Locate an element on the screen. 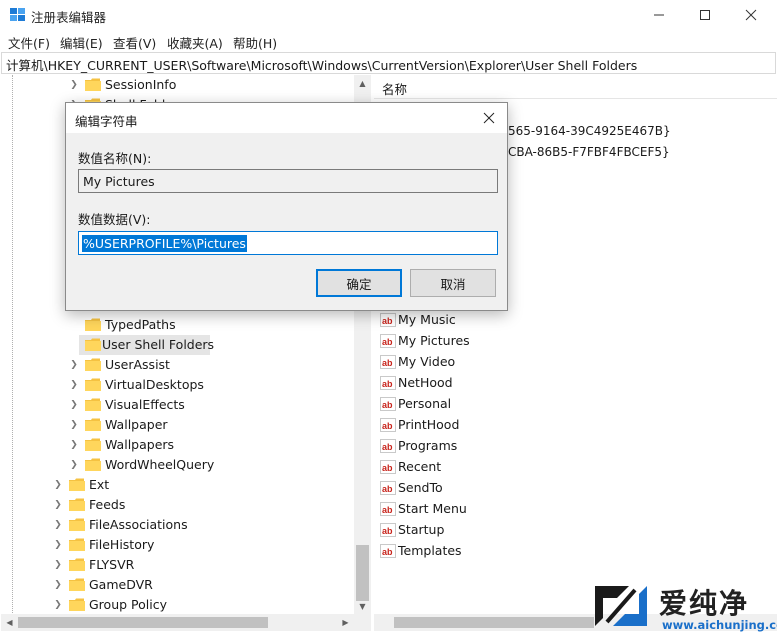  value-row-label: SendTo is located at coordinates (420, 487).